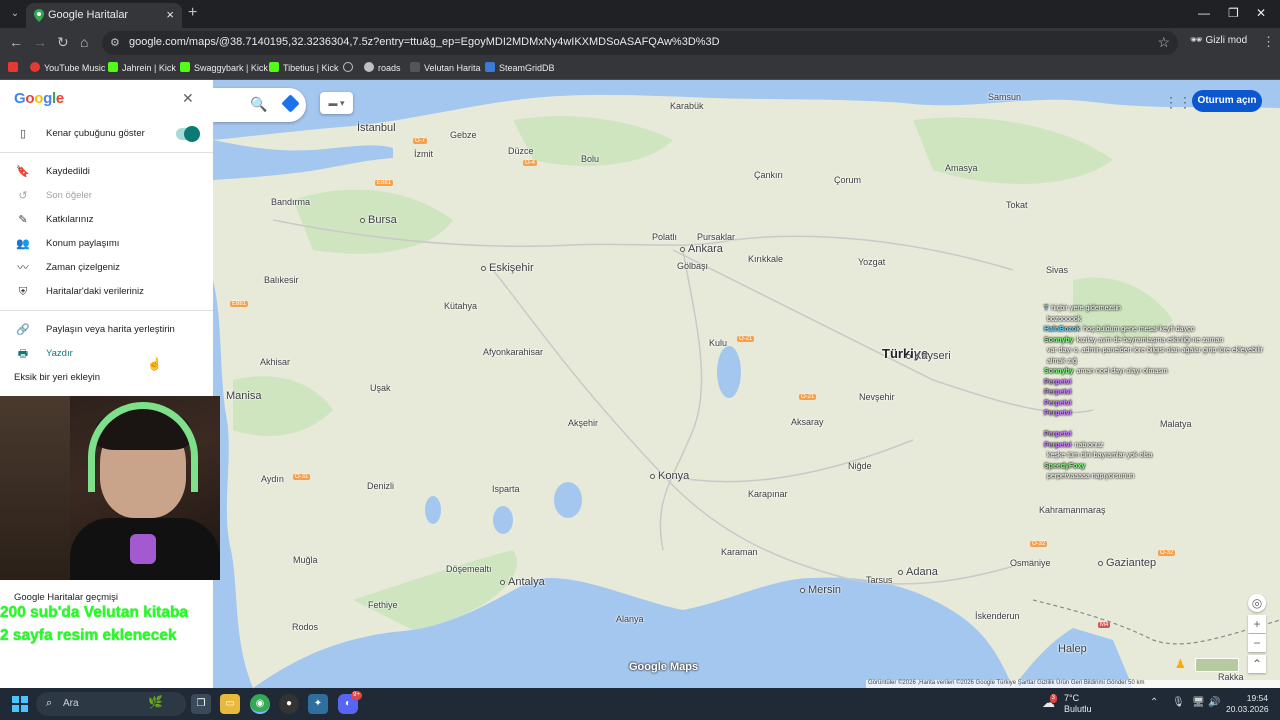 This screenshot has height=720, width=1280. I want to click on reload-icon: ↻, so click(63, 42).